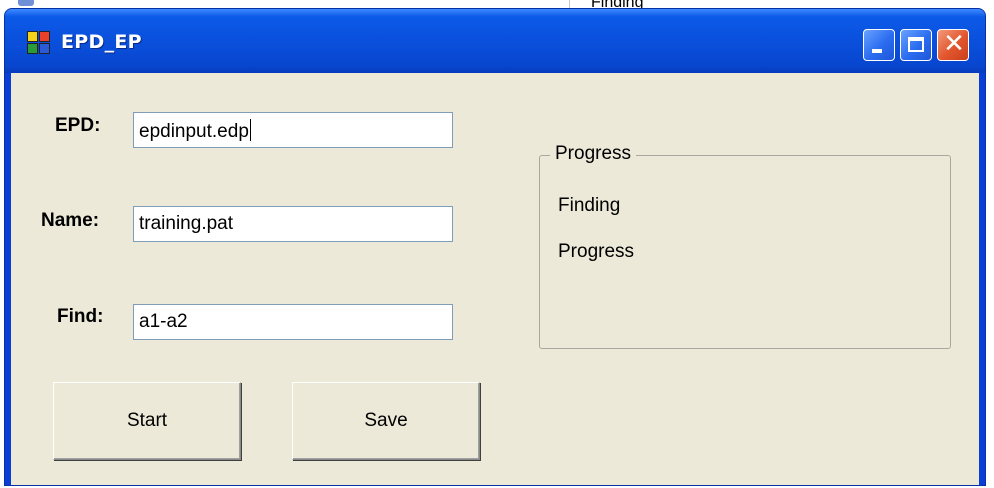  What do you see at coordinates (293, 322) in the screenshot?
I see `find-input: a1-a2` at bounding box center [293, 322].